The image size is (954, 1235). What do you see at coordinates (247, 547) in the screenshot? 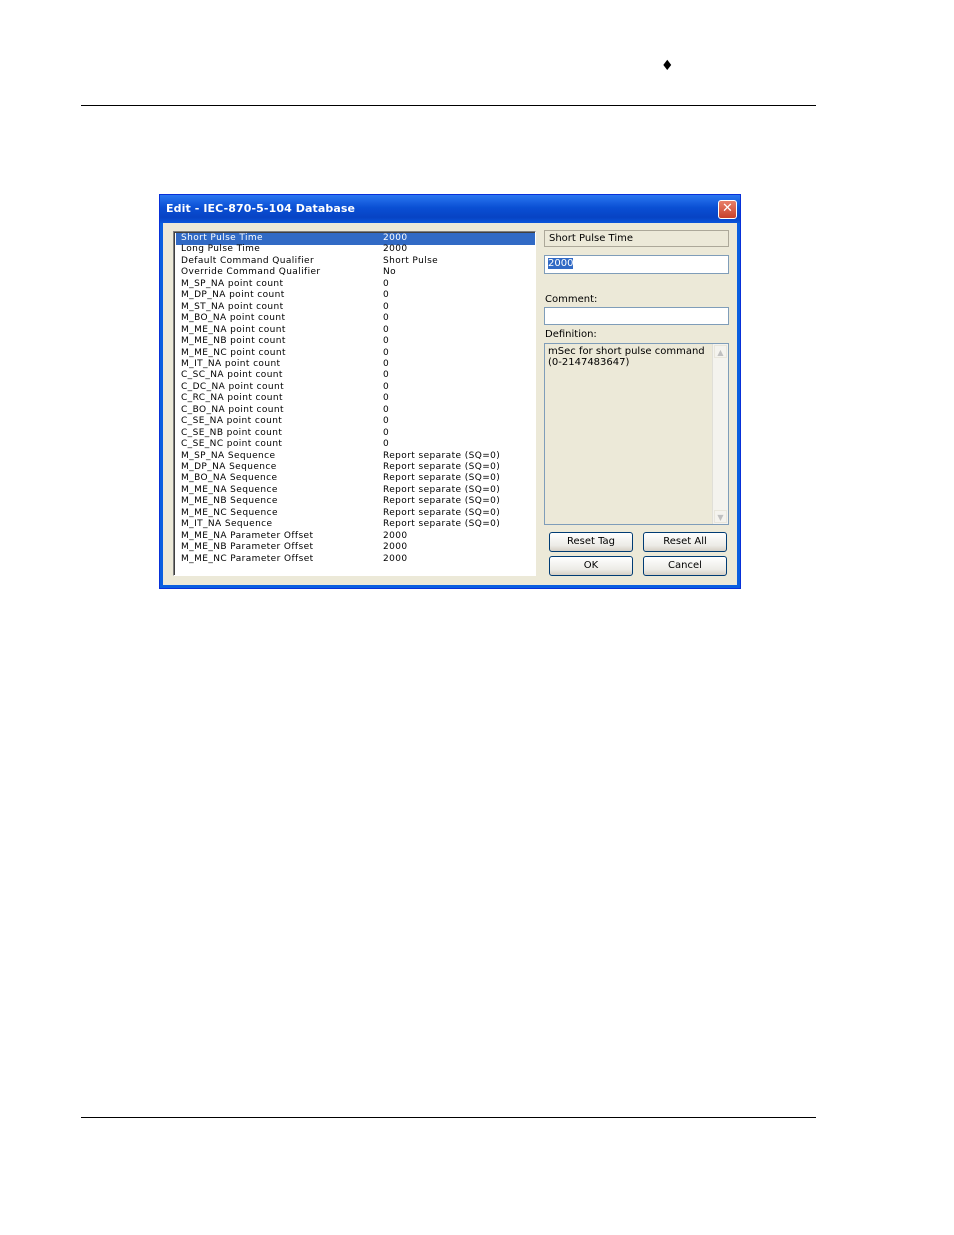
I see `list-item-name: M_ME_NB Parameter Offset` at bounding box center [247, 547].